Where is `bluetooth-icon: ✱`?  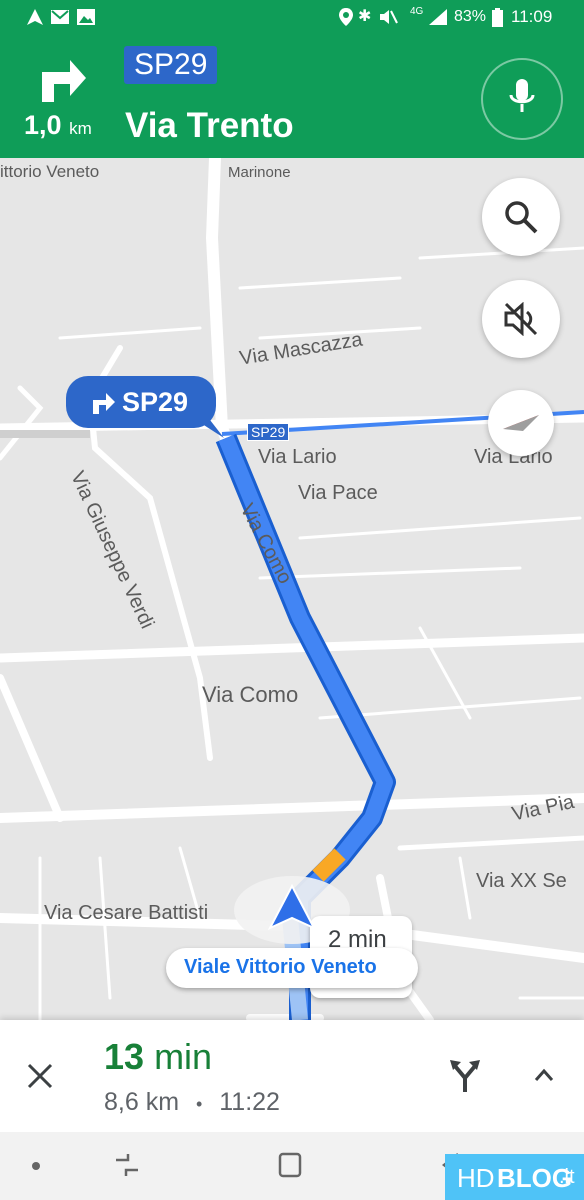
bluetooth-icon: ✱ is located at coordinates (365, 16).